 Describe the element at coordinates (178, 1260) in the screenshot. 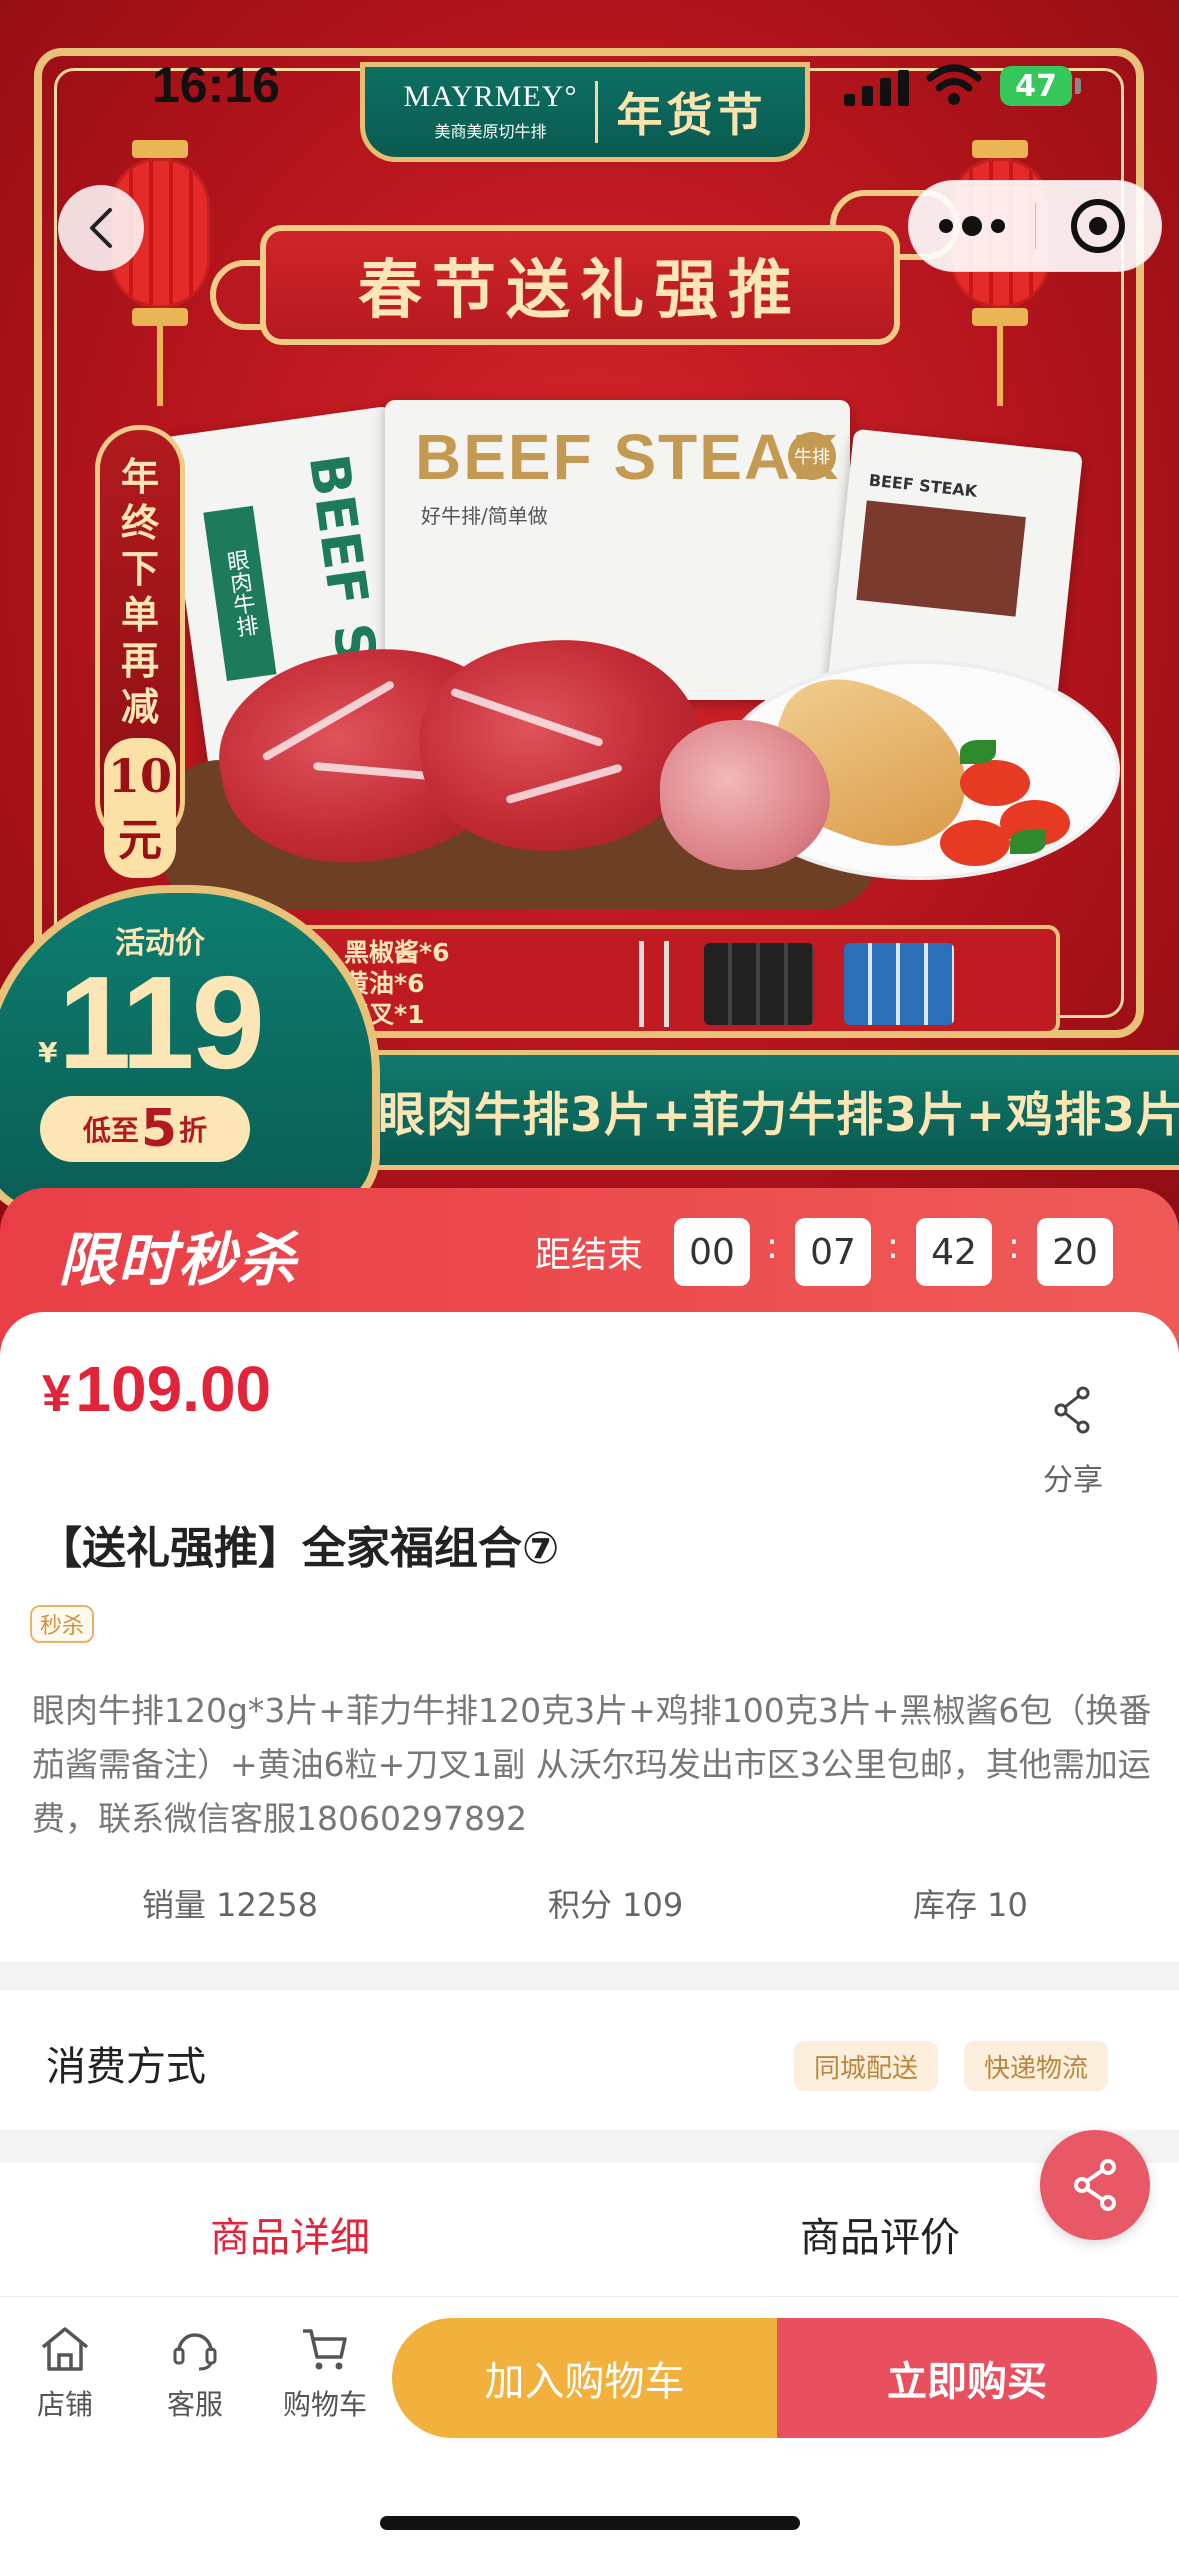

I see `flash-sale-title: 限时秒杀` at that location.